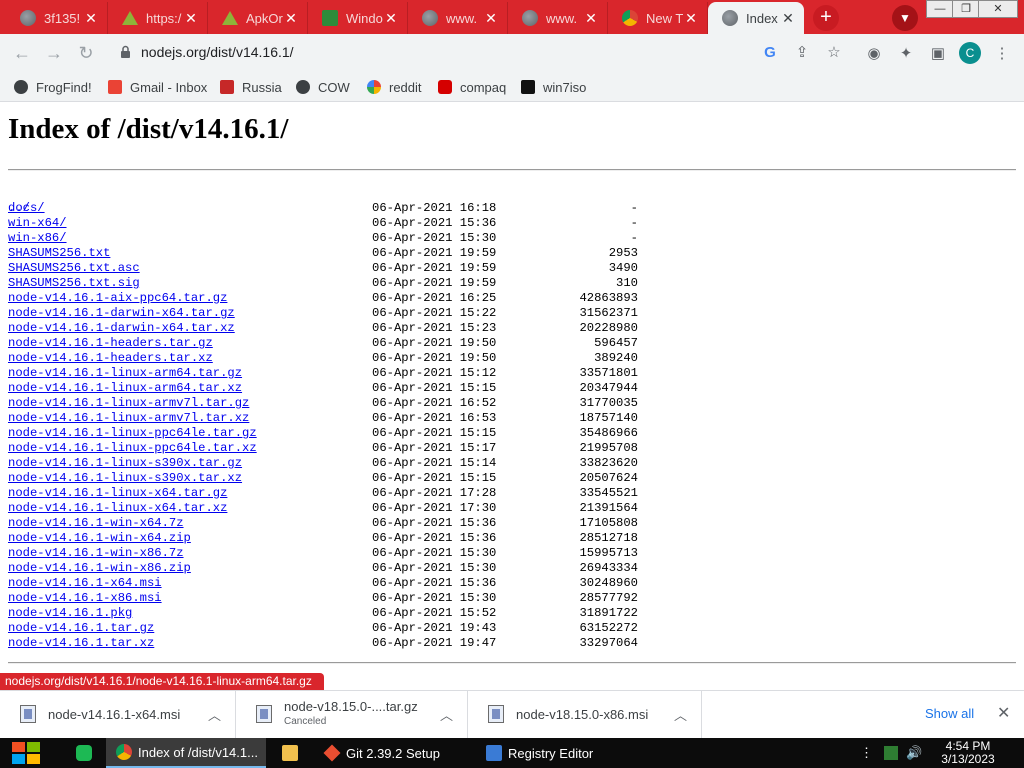 The image size is (1024, 768). I want to click on bookmark-compaq: compaq, so click(472, 87).